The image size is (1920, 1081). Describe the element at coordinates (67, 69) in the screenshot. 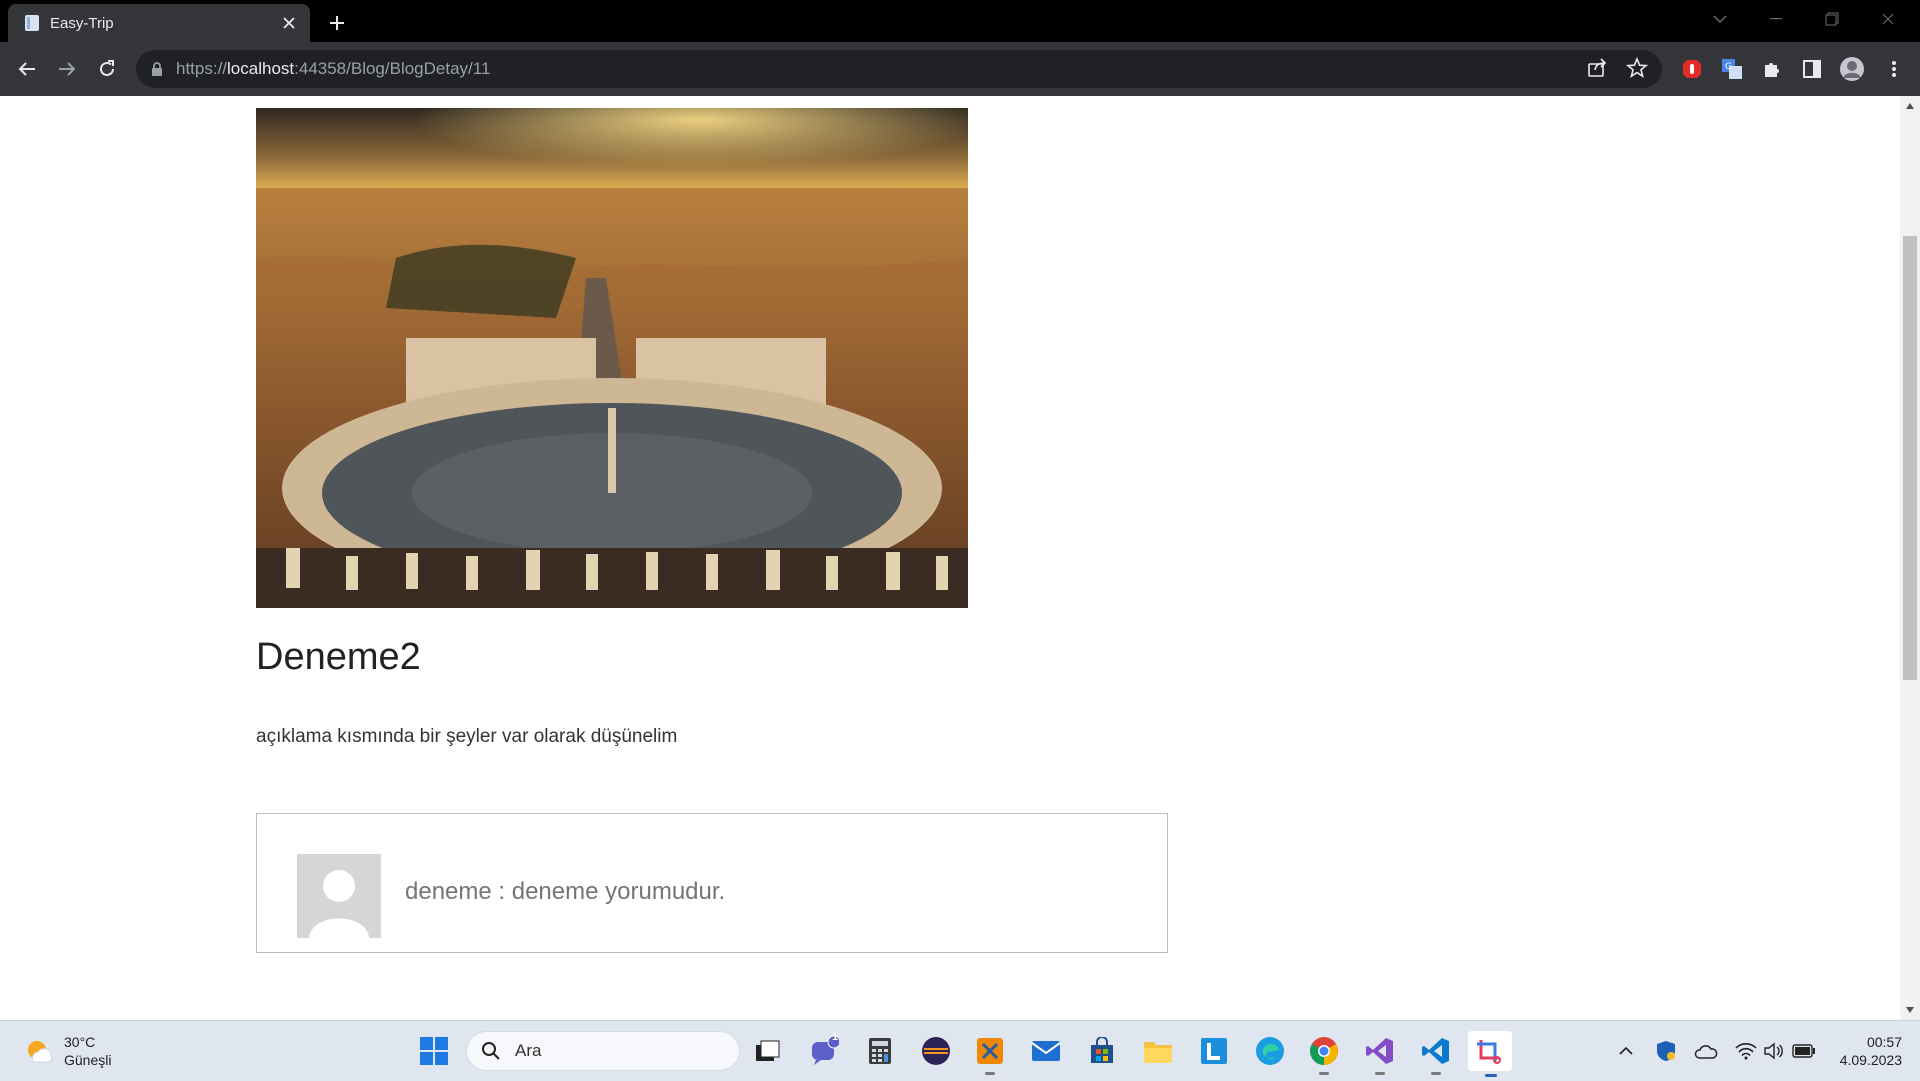

I see `forward-arrow-icon` at that location.